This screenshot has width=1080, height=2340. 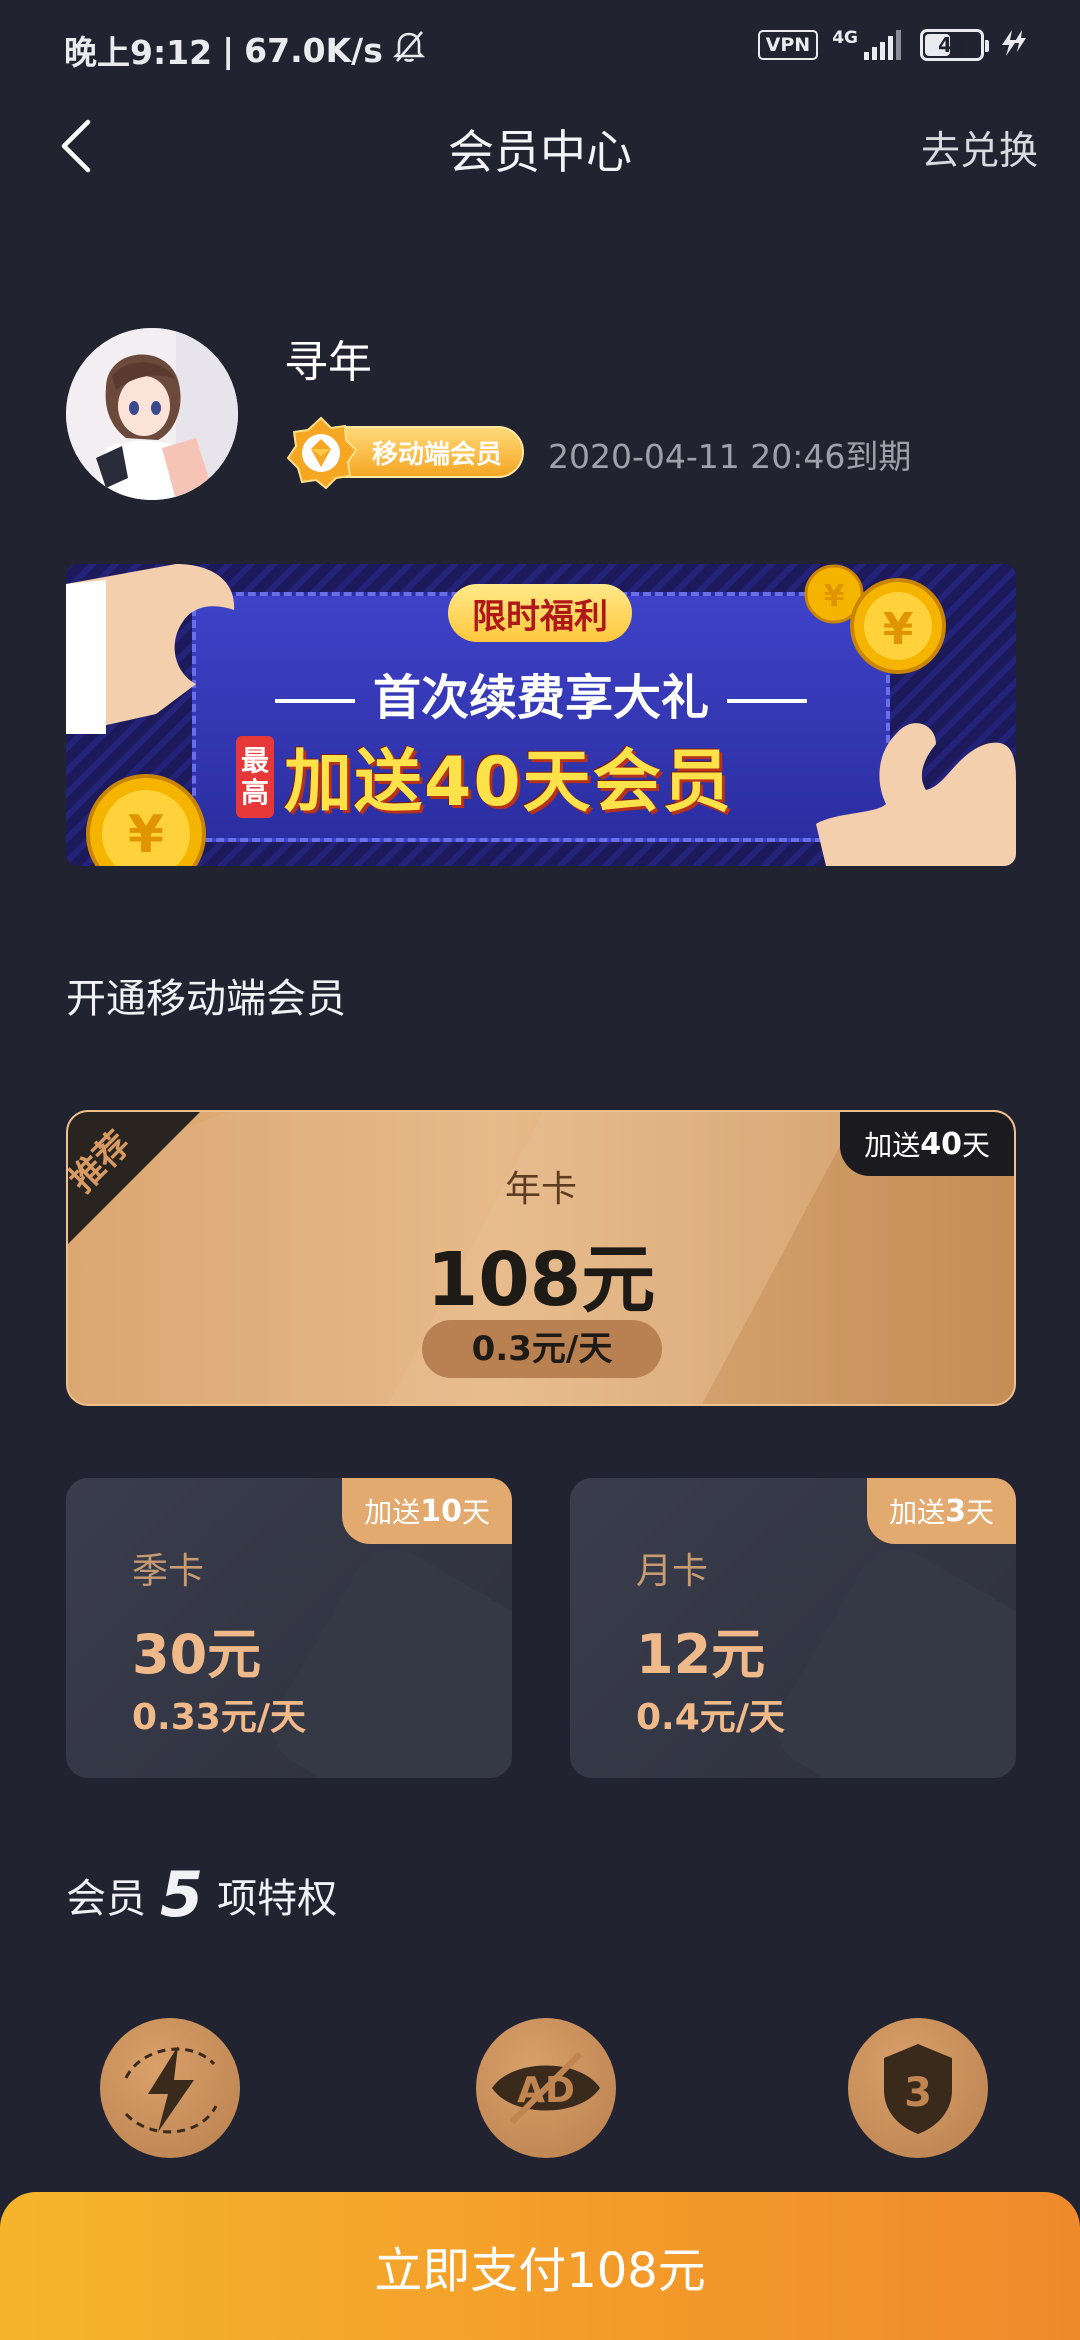 I want to click on battery-icon: 46, so click(x=954, y=45).